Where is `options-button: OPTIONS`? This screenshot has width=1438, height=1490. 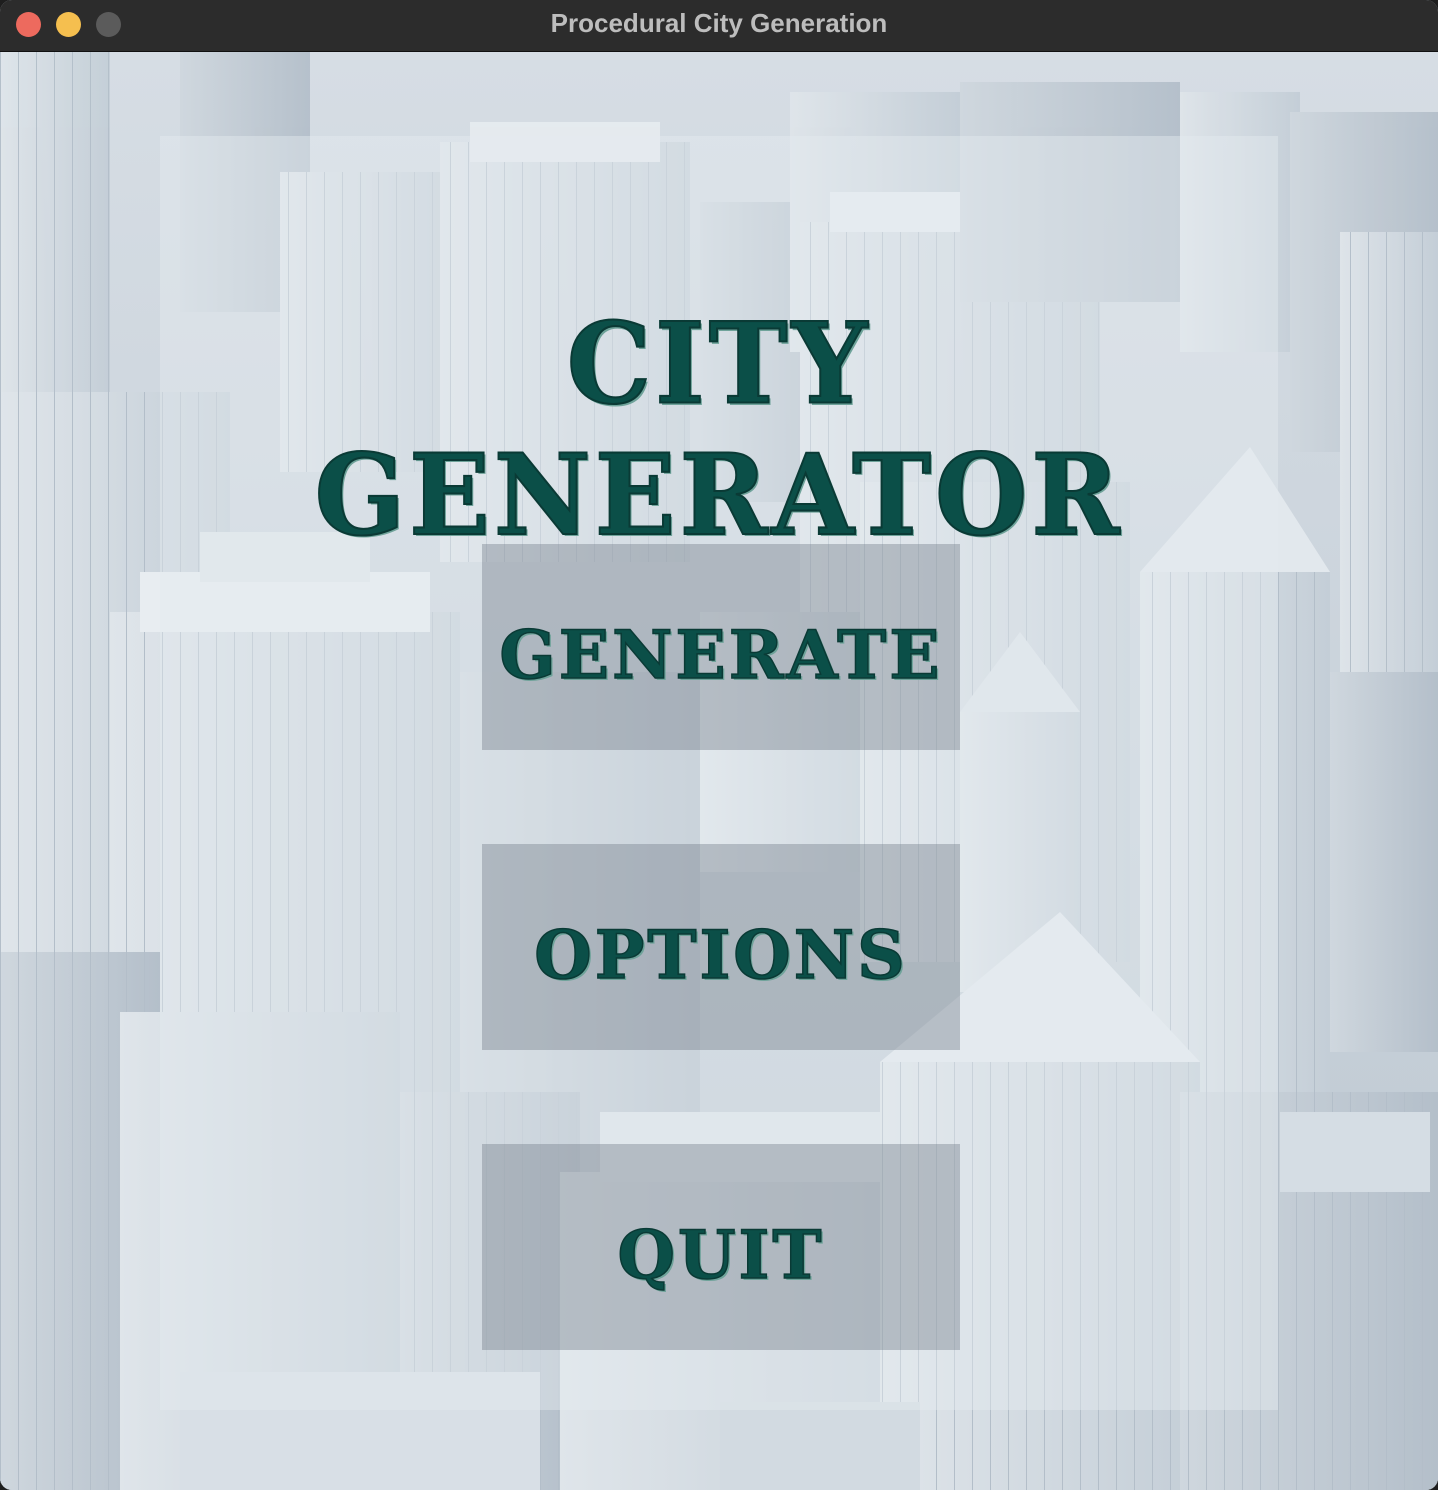 options-button: OPTIONS is located at coordinates (721, 947).